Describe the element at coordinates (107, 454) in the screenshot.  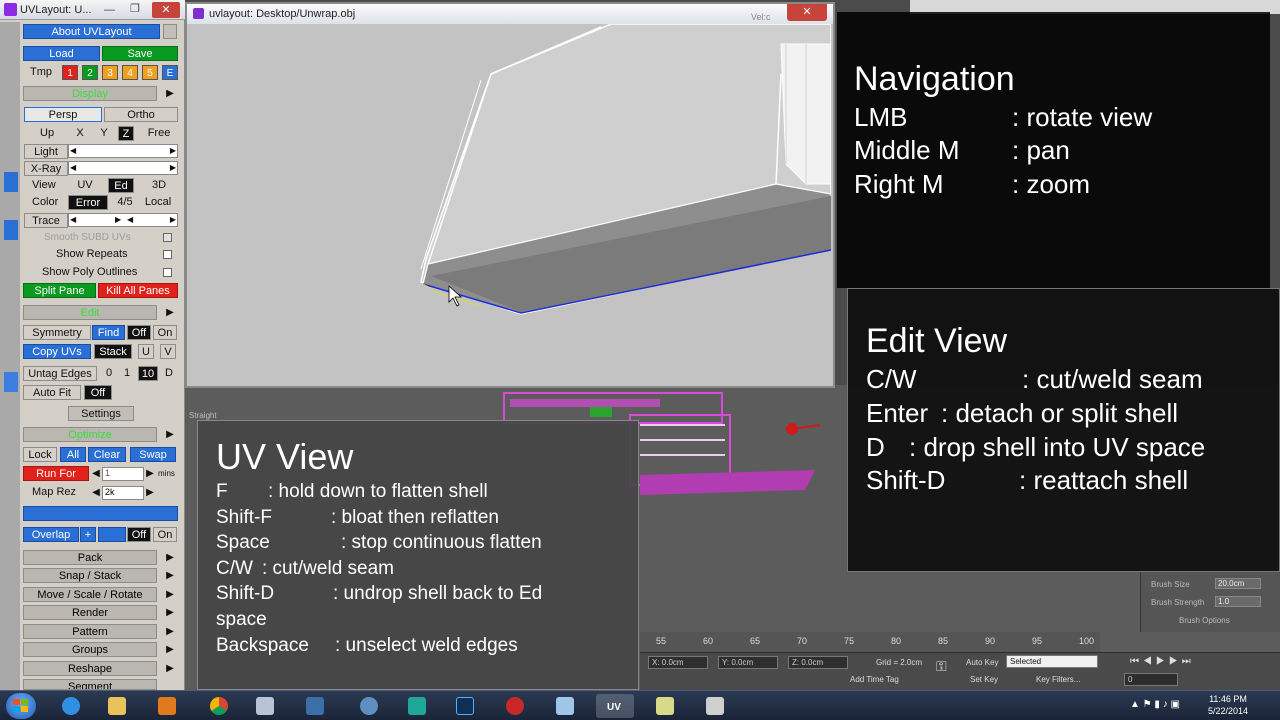
I see `lock-clear-button: Clear` at that location.